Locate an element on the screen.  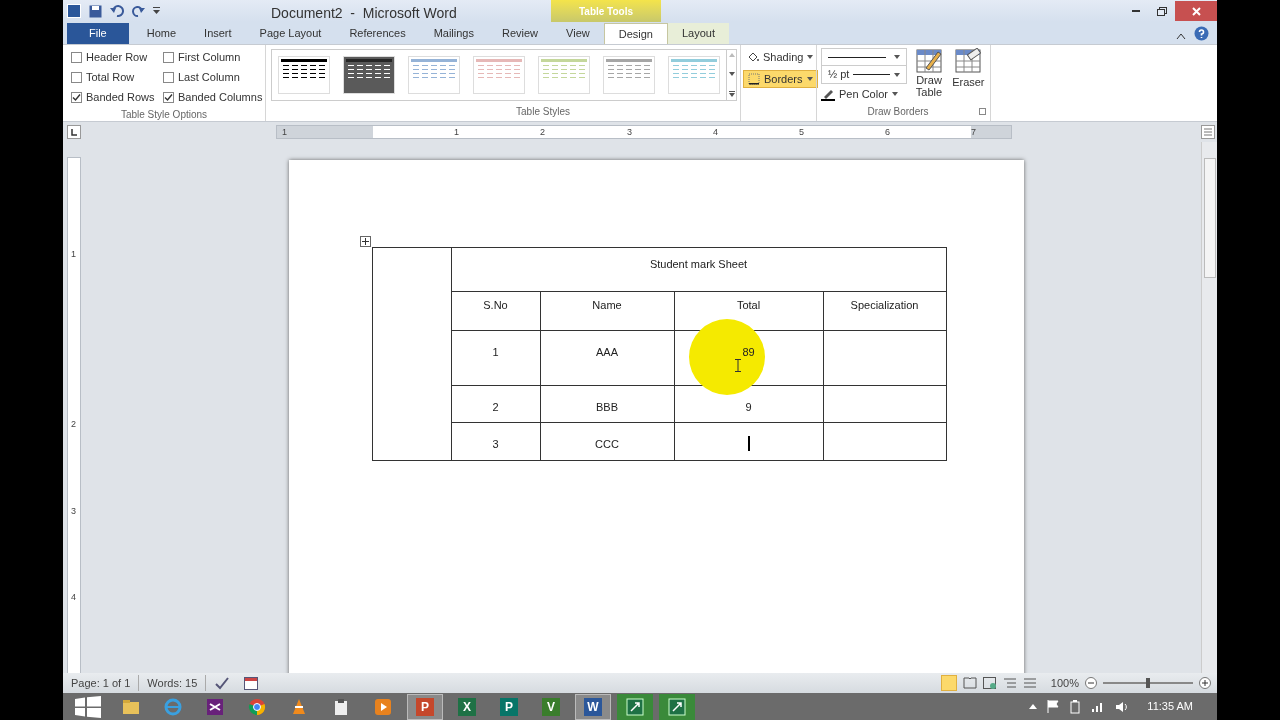
column-header: Total is located at coordinates (748, 305).